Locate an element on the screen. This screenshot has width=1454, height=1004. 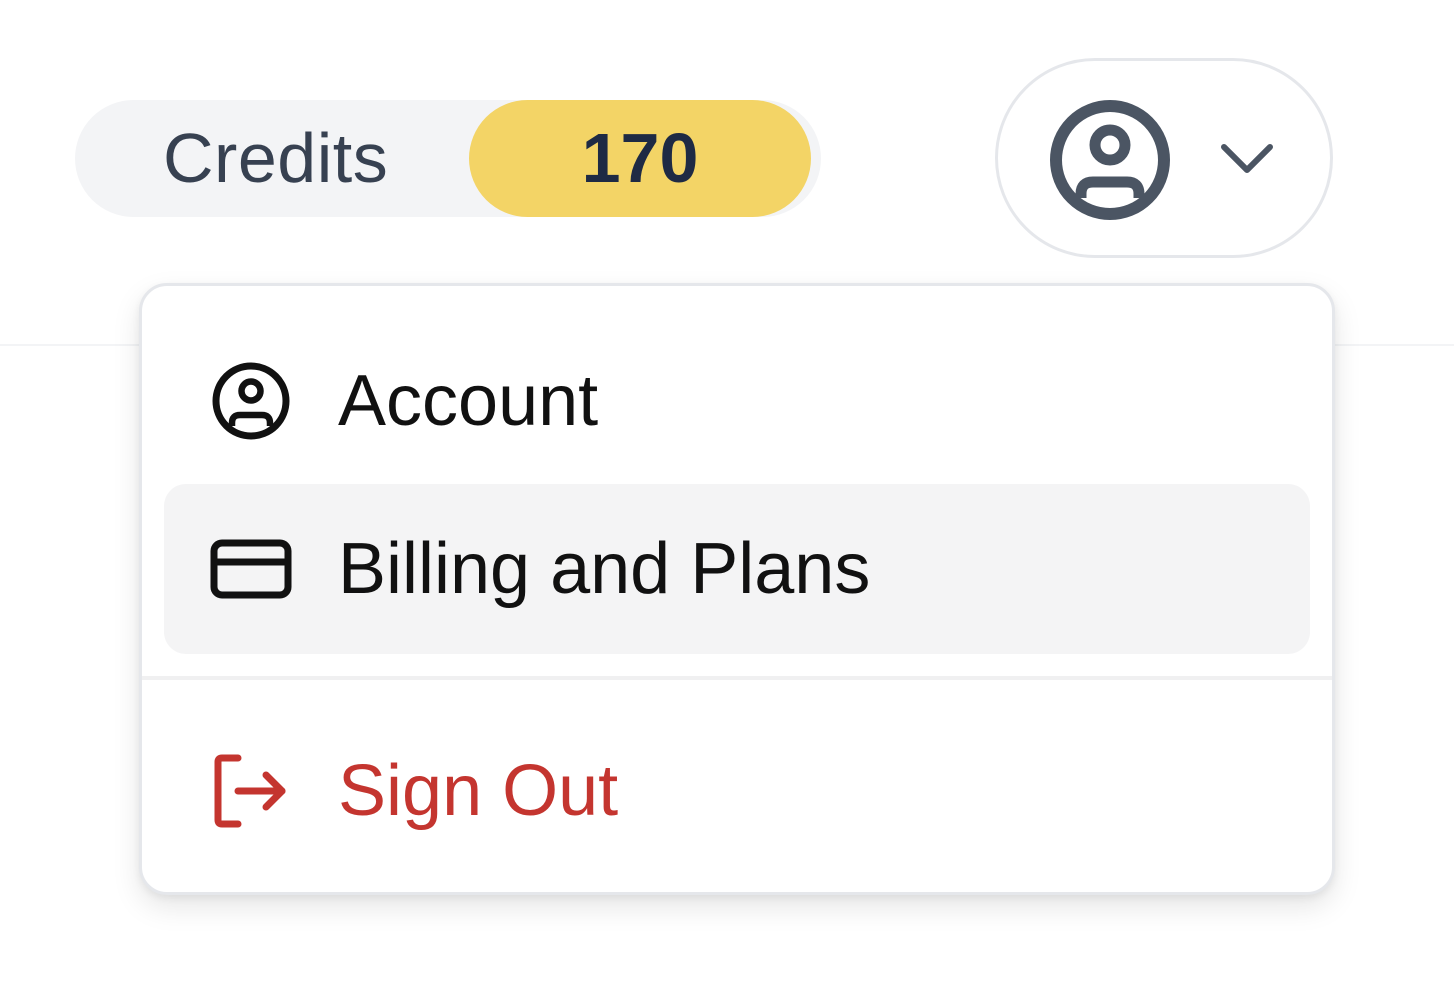
menu-item-sign-out: Sign Out is located at coordinates (737, 791).